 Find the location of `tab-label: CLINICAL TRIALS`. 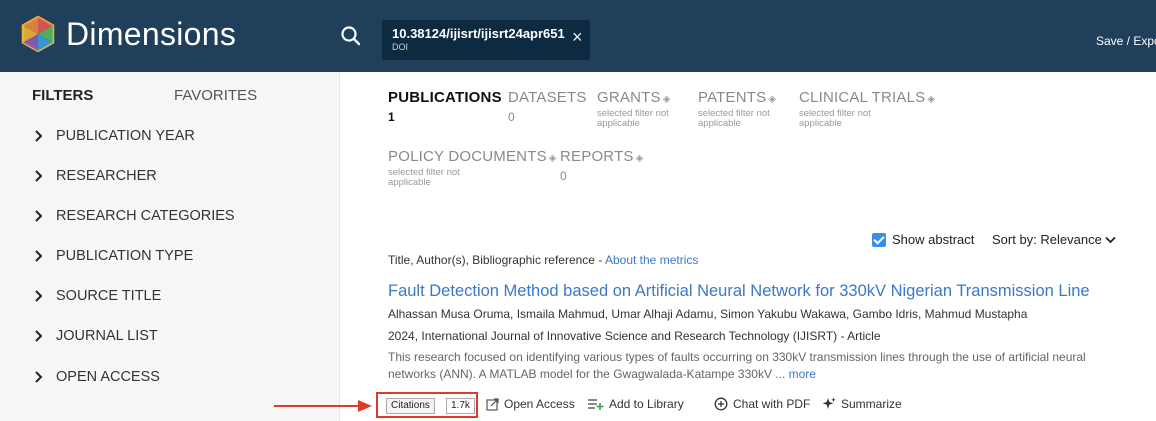

tab-label: CLINICAL TRIALS is located at coordinates (862, 97).